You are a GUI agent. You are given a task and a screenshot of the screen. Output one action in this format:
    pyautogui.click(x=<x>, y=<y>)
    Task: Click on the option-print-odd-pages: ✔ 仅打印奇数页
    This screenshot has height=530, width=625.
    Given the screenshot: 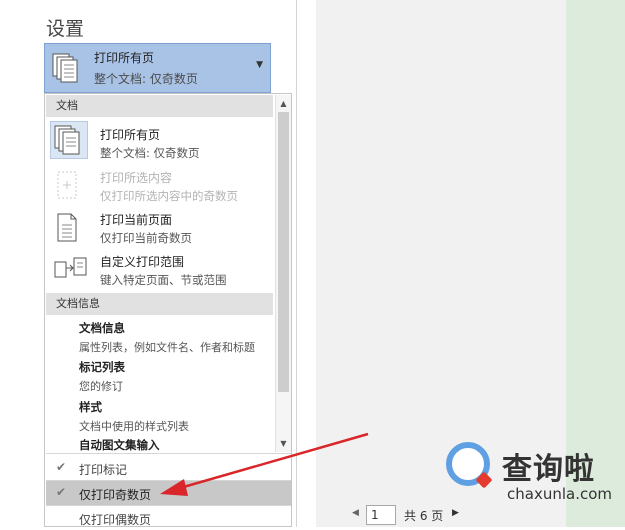 What is the action you would take?
    pyautogui.click(x=168, y=493)
    